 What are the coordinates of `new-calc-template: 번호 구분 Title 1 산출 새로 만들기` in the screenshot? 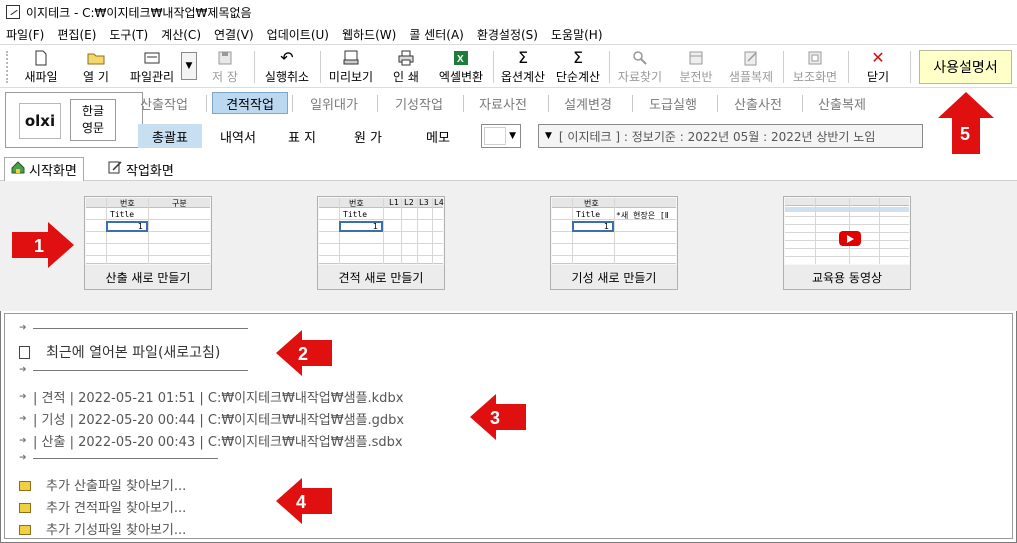 It's located at (148, 243).